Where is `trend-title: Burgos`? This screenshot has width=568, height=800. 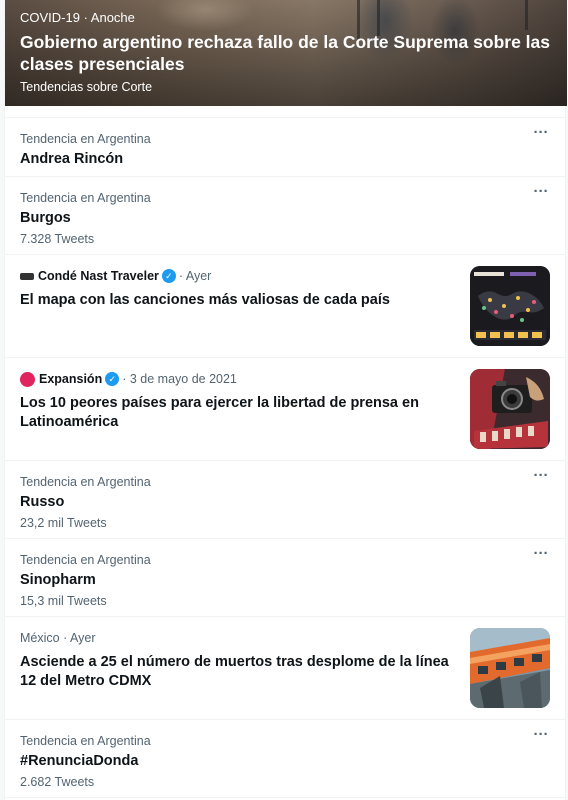
trend-title: Burgos is located at coordinates (45, 218).